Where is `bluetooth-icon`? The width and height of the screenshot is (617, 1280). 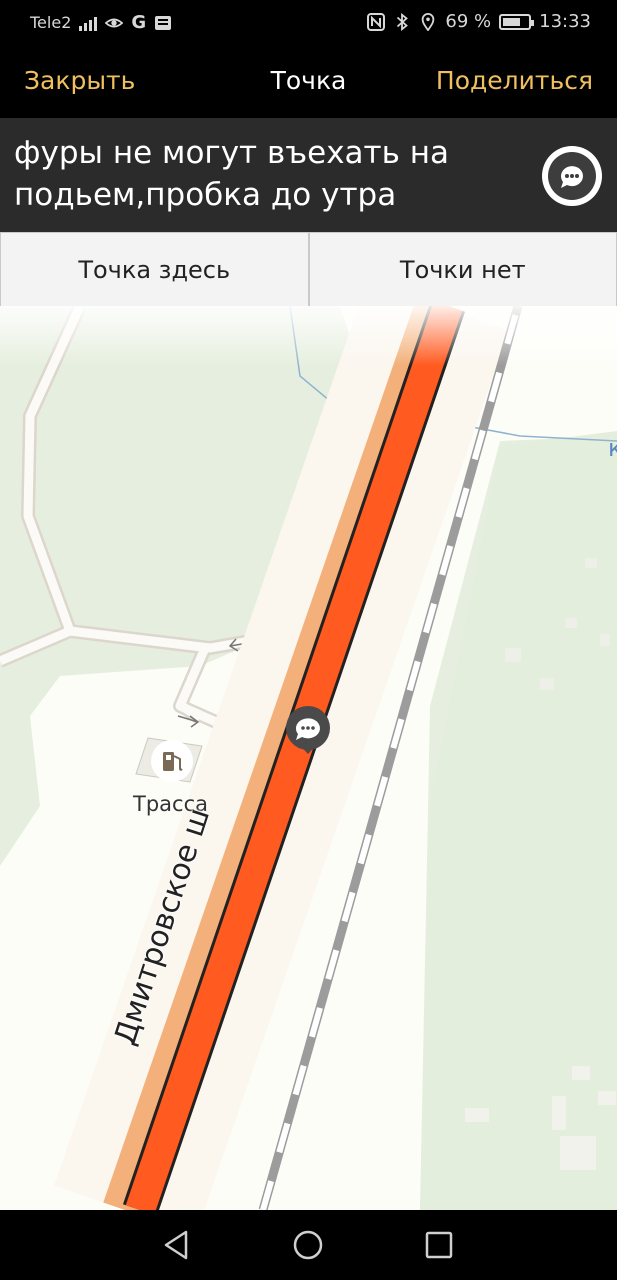
bluetooth-icon is located at coordinates (403, 21).